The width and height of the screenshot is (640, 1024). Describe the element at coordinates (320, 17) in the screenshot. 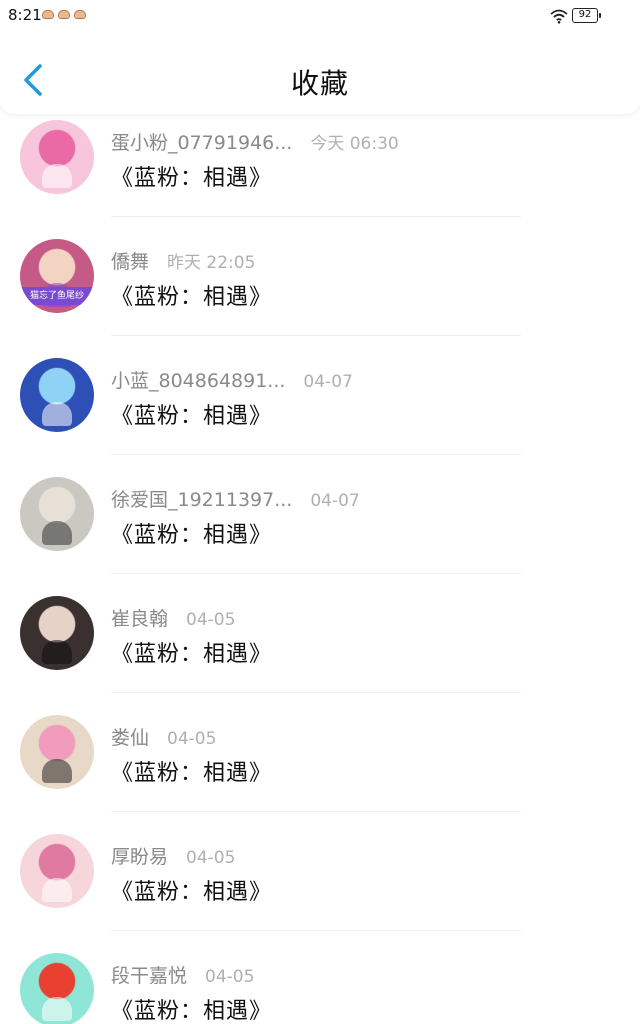

I see `status-bar: 8:21 92` at that location.